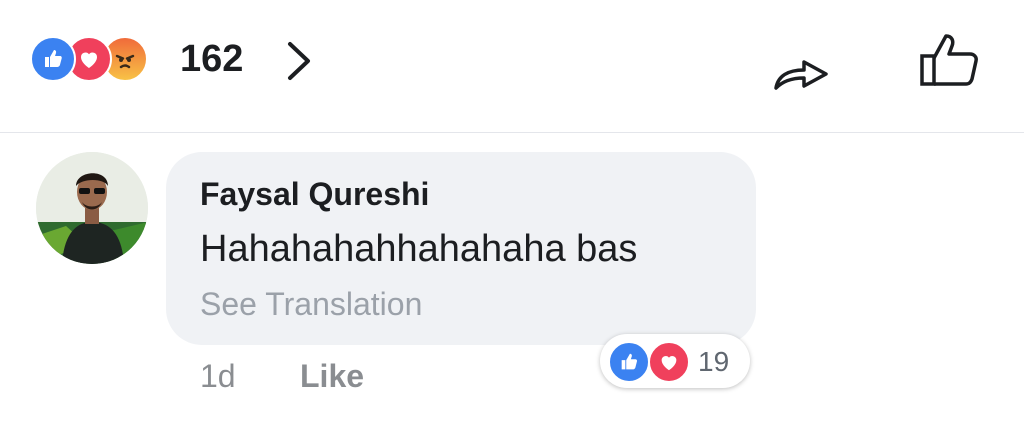  I want to click on avatar, so click(92, 208).